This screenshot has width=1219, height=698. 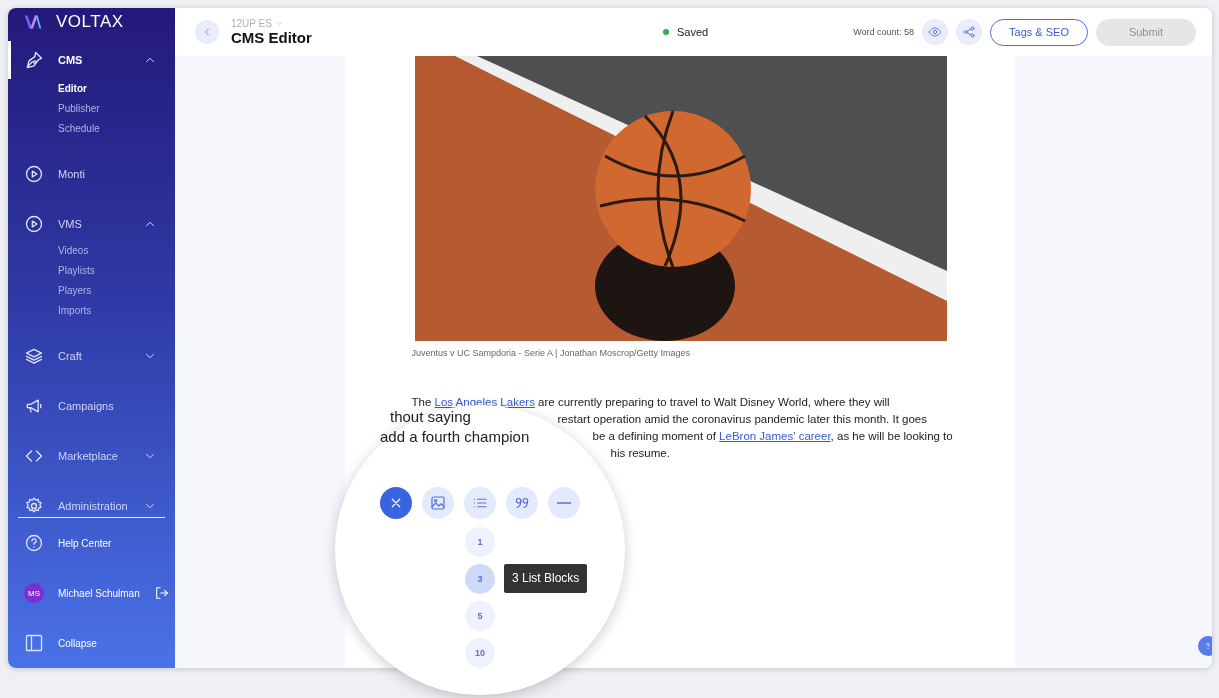 I want to click on user-profile: MS Michael Schulman, so click(x=91, y=593).